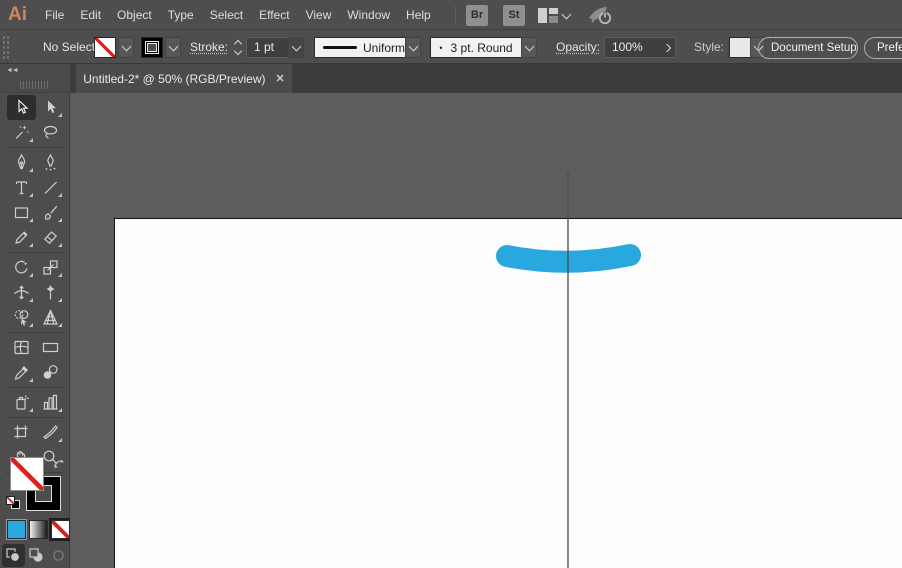 The image size is (902, 568). What do you see at coordinates (883, 48) in the screenshot?
I see `preferences-button: Preferences` at bounding box center [883, 48].